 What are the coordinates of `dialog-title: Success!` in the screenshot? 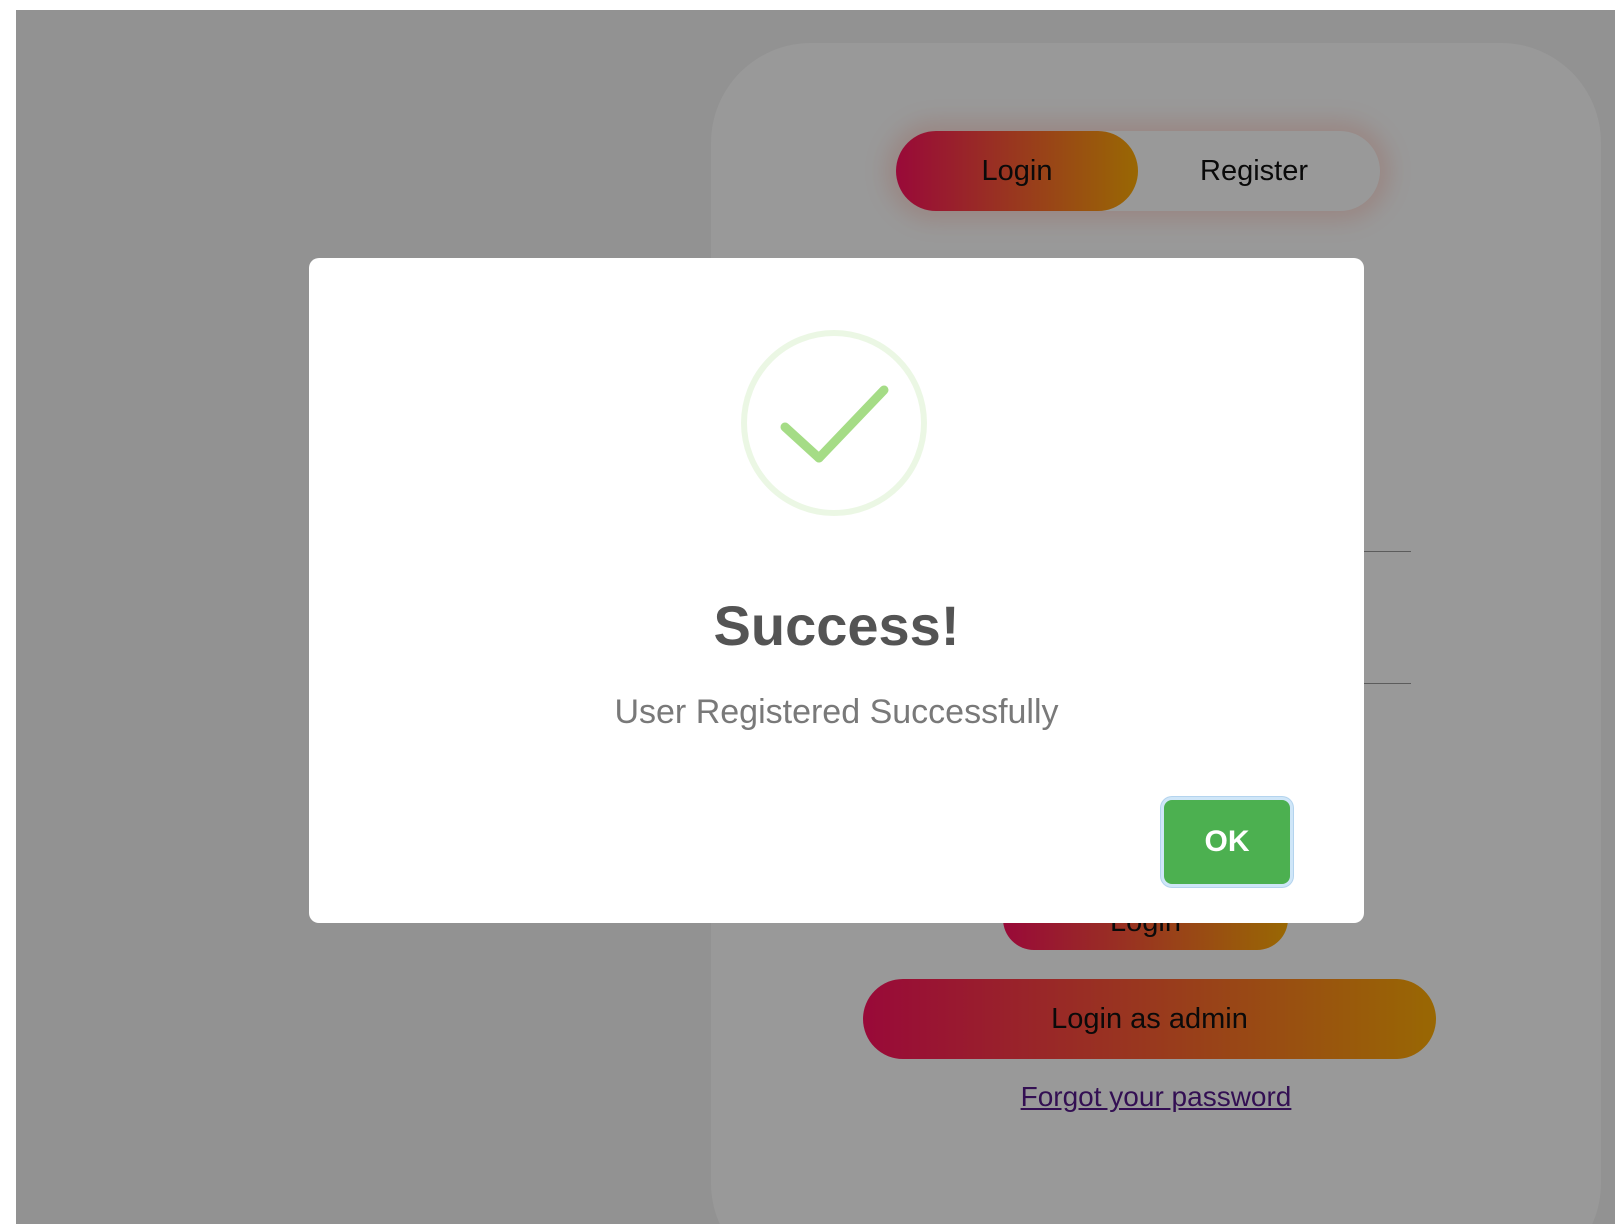 It's located at (836, 625).